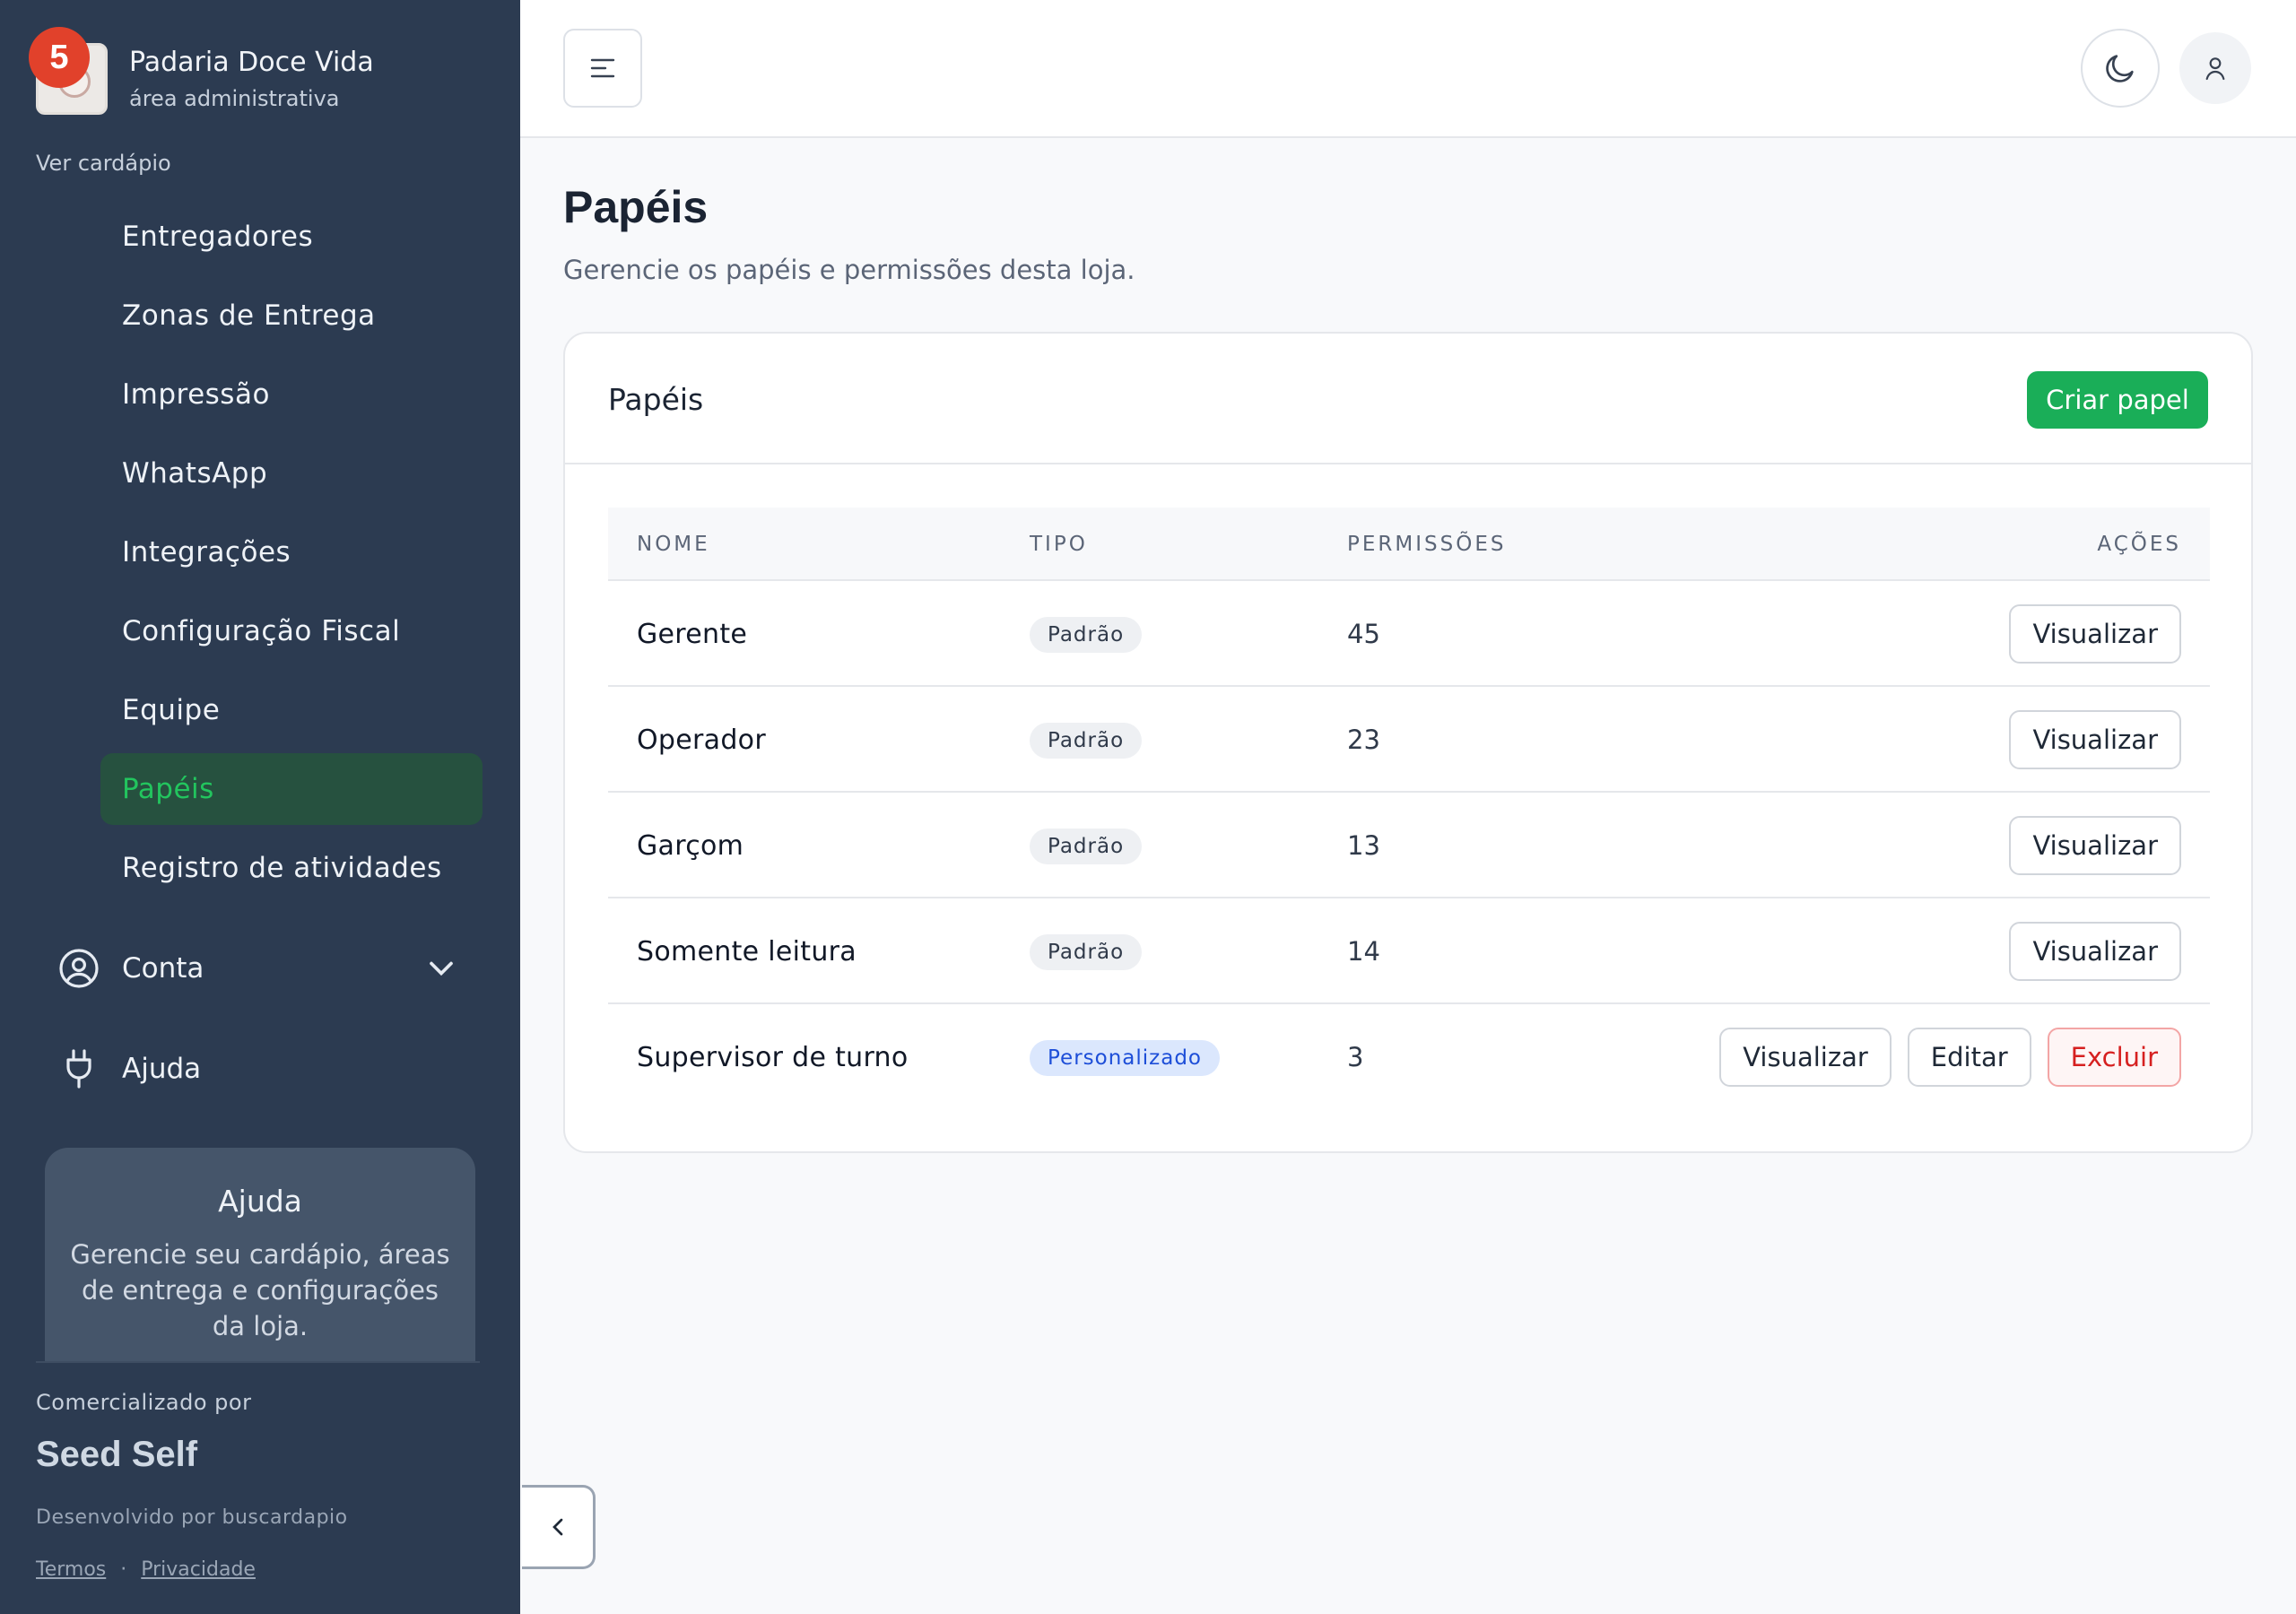 The height and width of the screenshot is (1614, 2296). I want to click on user-icon, so click(2215, 69).